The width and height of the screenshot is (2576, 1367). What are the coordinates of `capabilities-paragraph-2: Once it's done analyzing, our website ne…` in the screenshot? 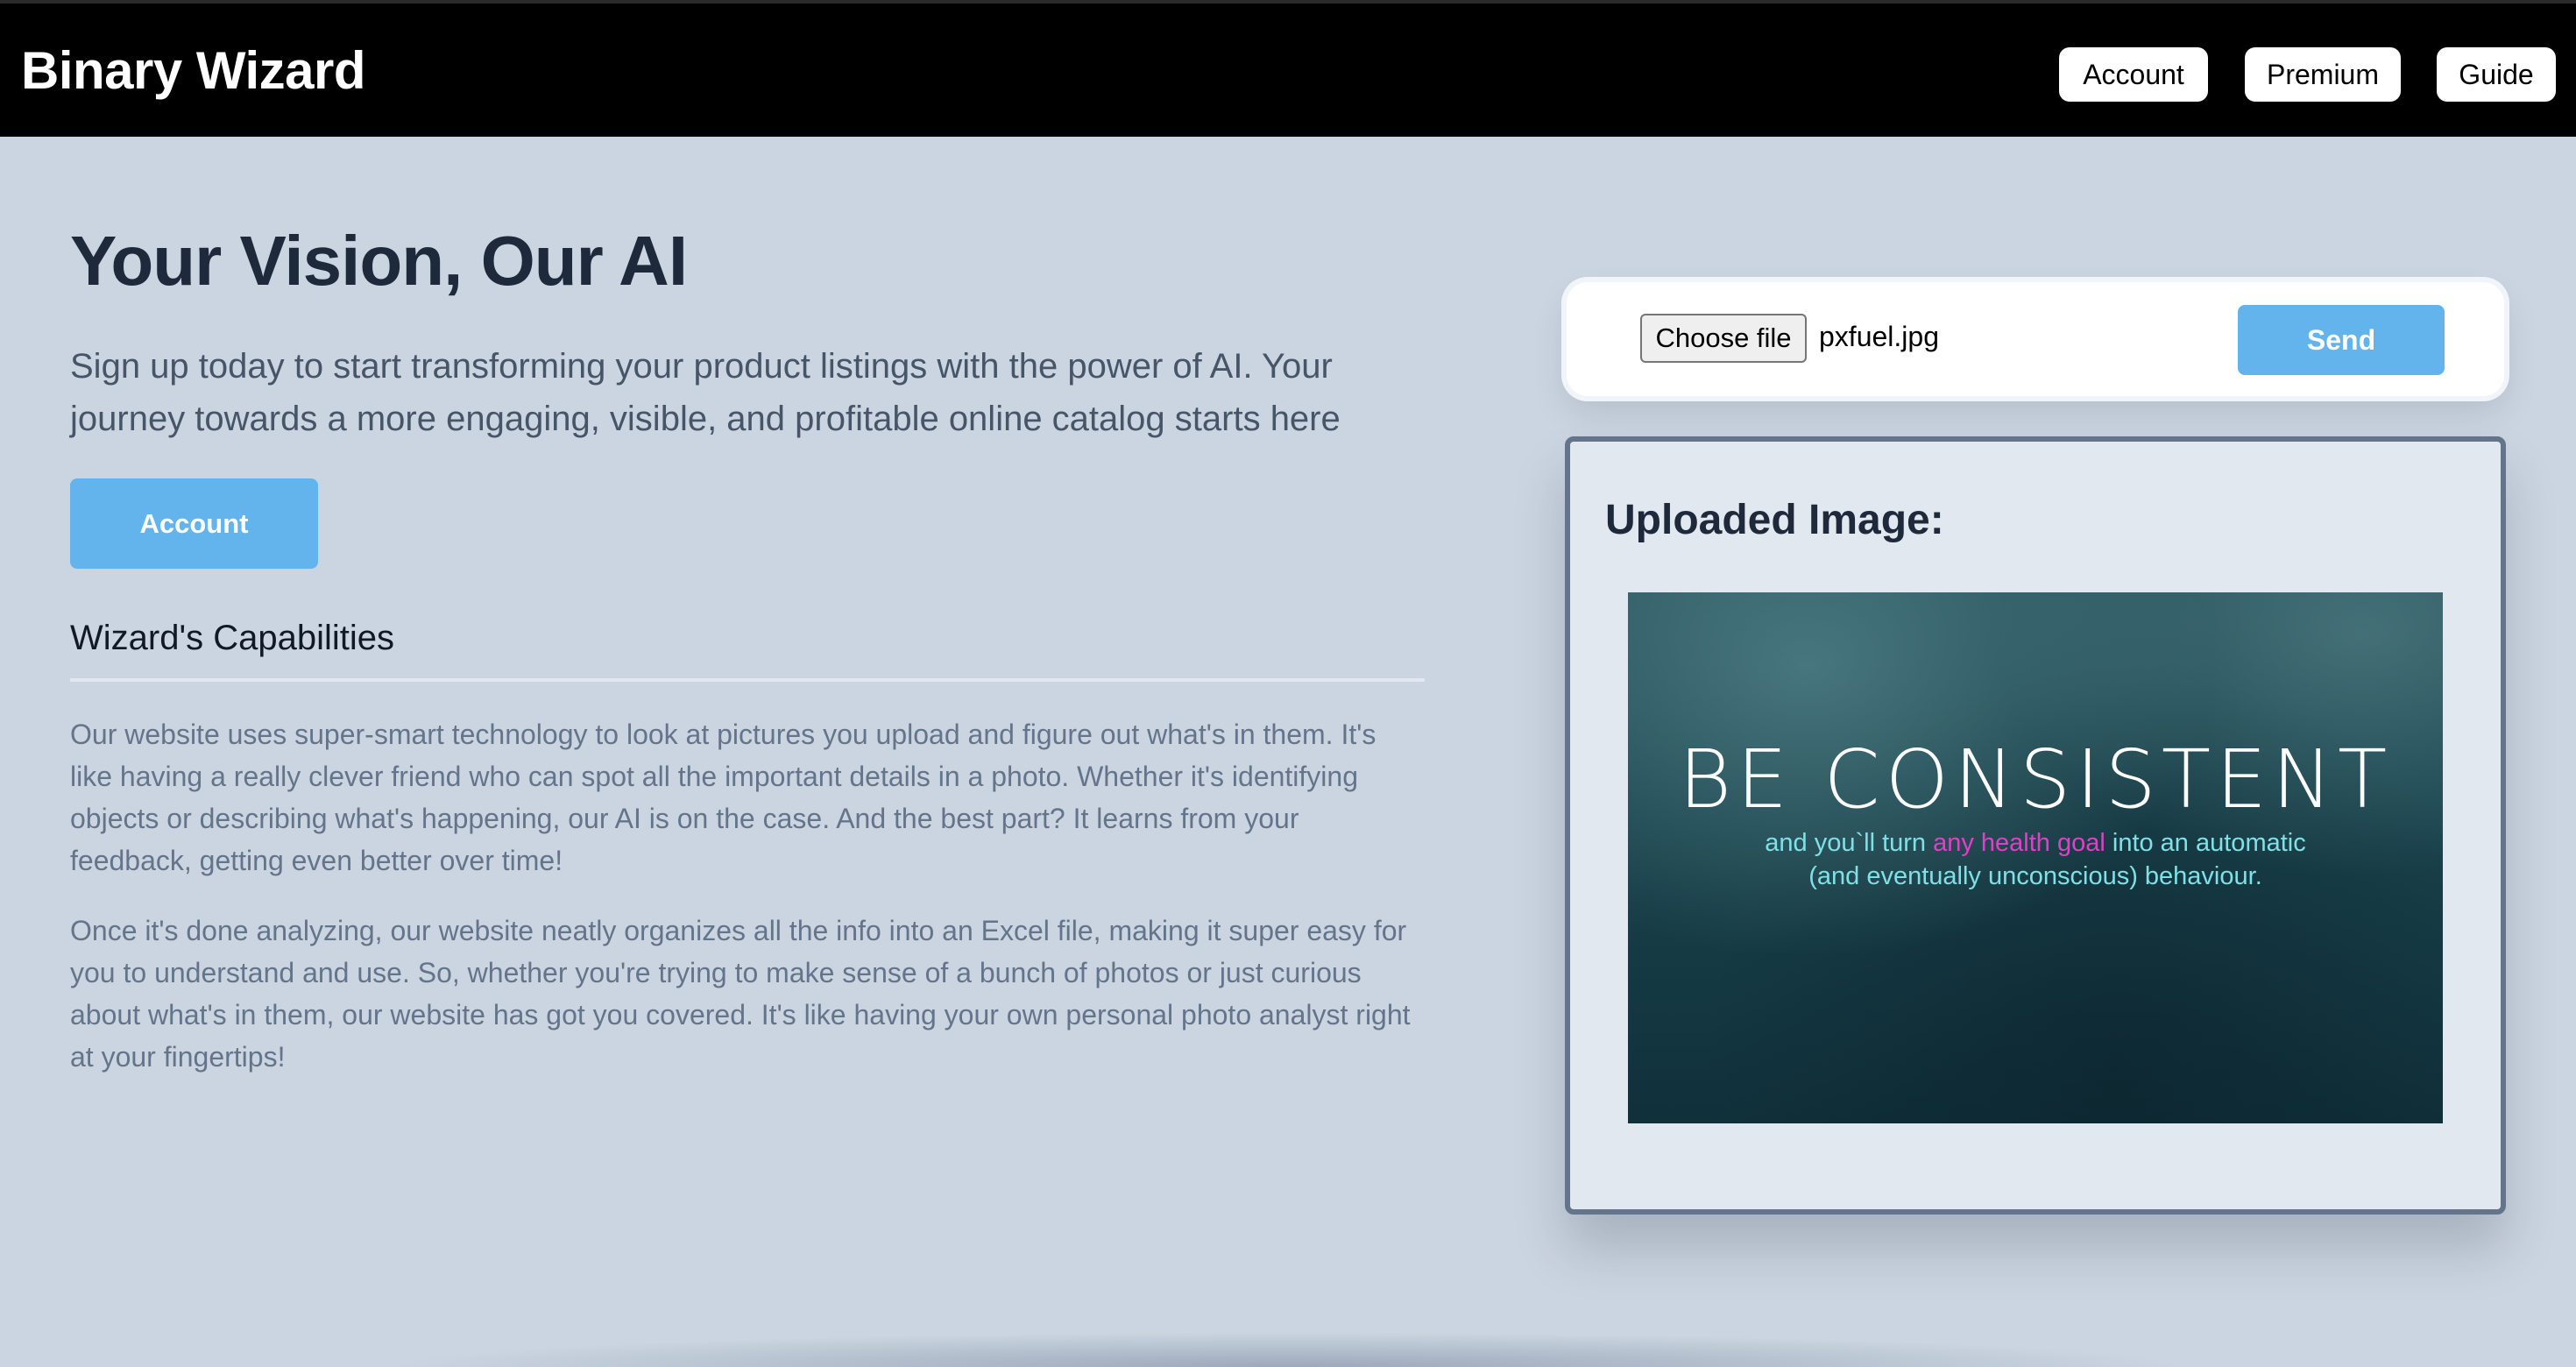 It's located at (740, 994).